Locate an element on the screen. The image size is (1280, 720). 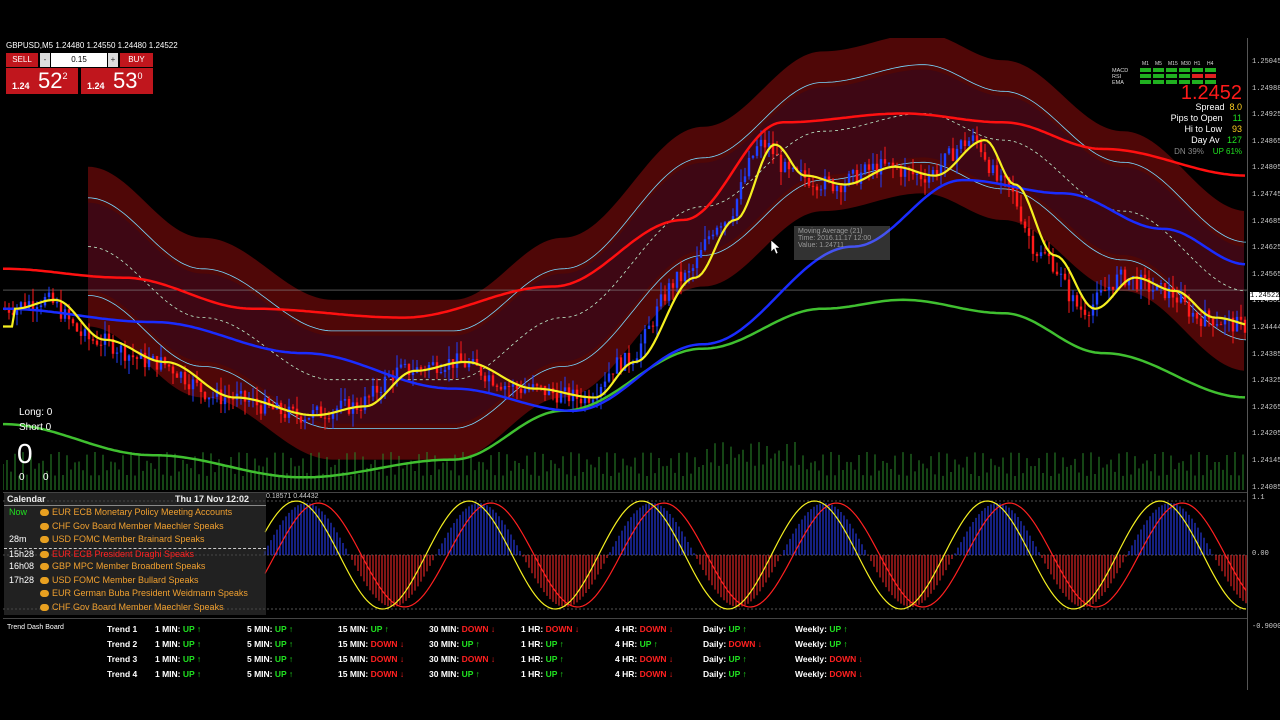
trend-row-name: Trend 3 is located at coordinates (122, 659).